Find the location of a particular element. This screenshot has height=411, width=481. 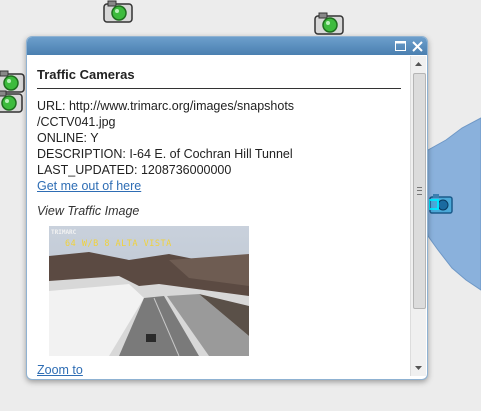

zoom-to-link: Zoom to is located at coordinates (60, 370).